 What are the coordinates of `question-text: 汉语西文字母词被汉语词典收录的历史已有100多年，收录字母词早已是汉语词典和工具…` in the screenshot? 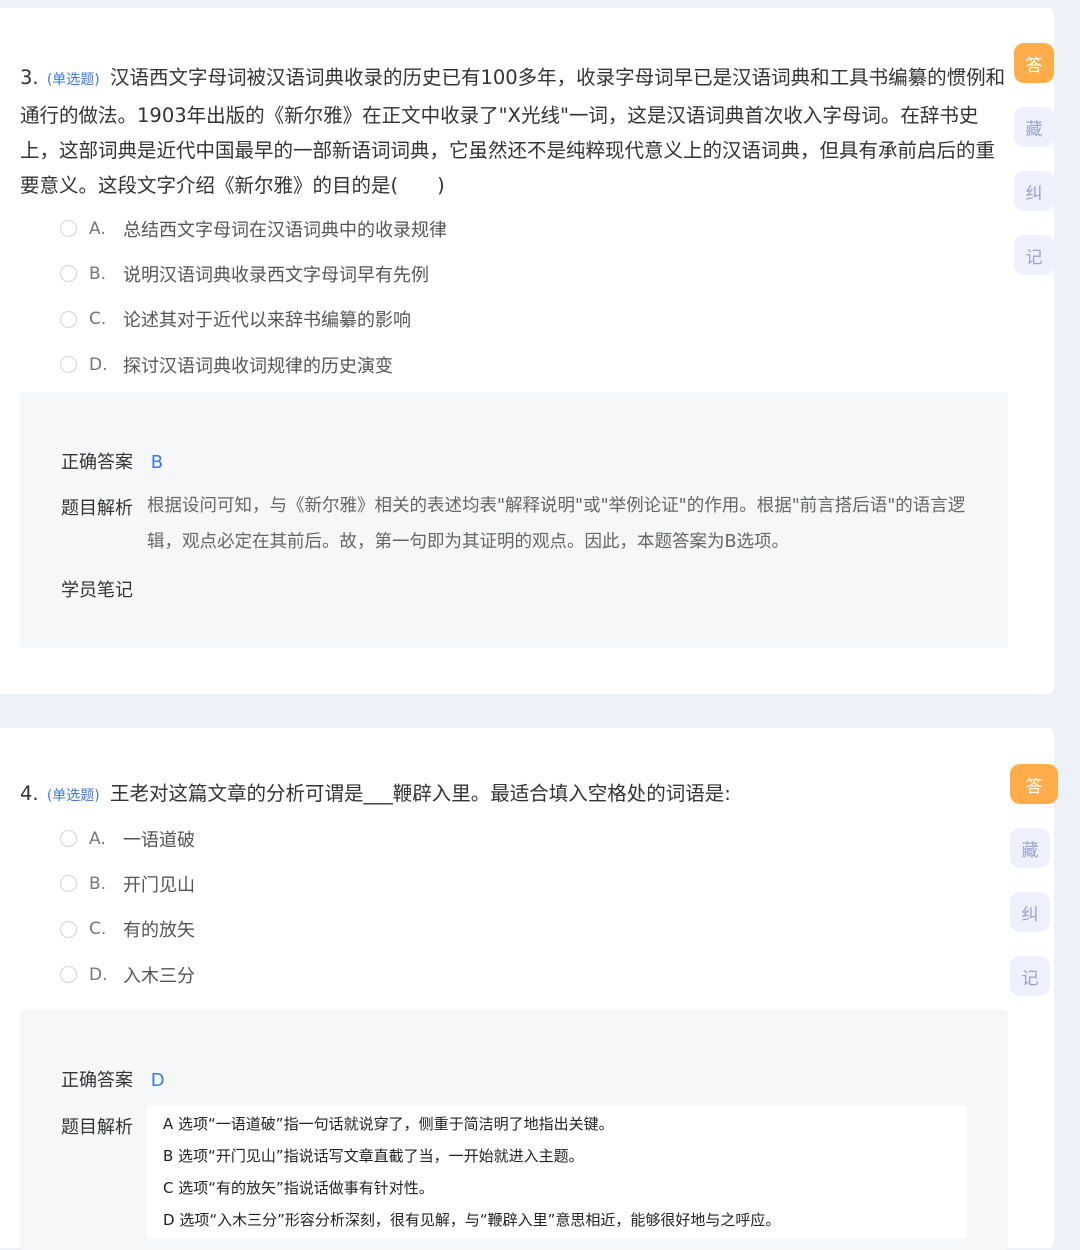 It's located at (513, 131).